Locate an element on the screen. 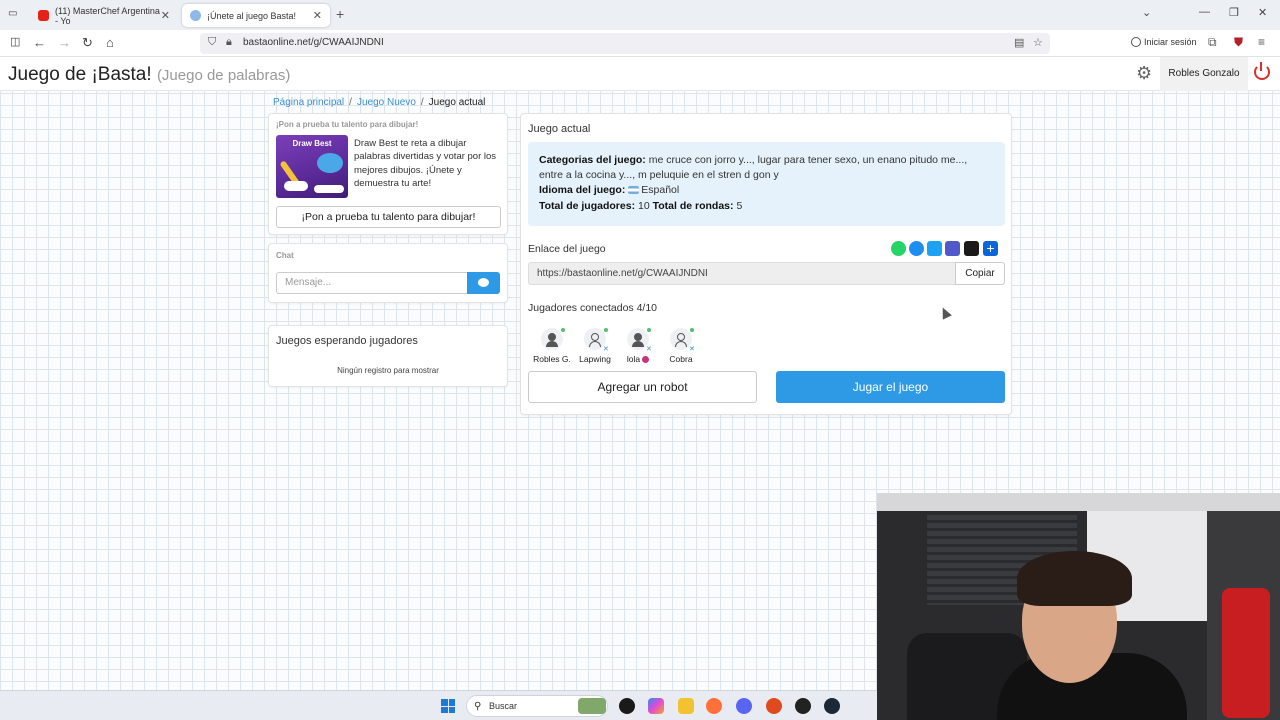  ad-image-title: Draw Best is located at coordinates (312, 143).